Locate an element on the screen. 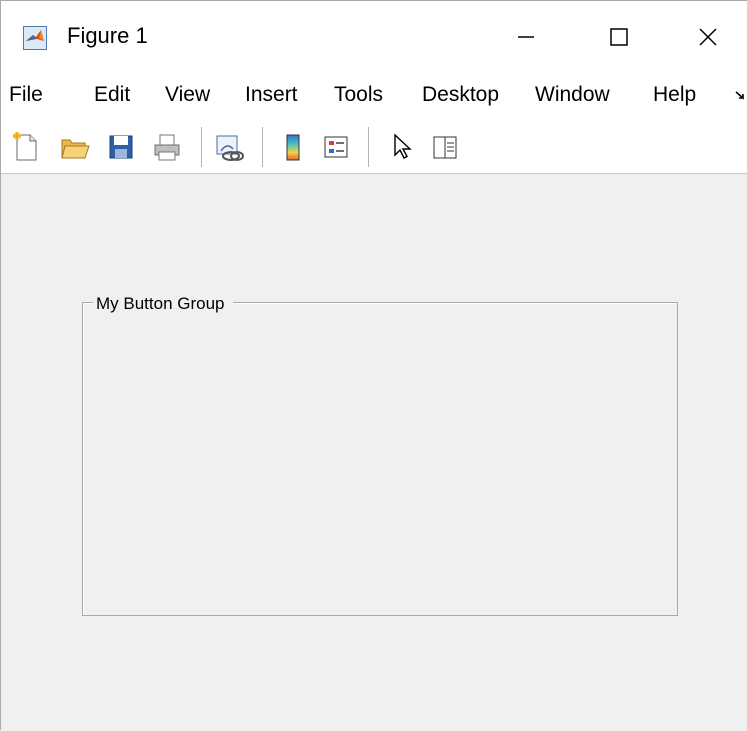  close-icon is located at coordinates (708, 37).